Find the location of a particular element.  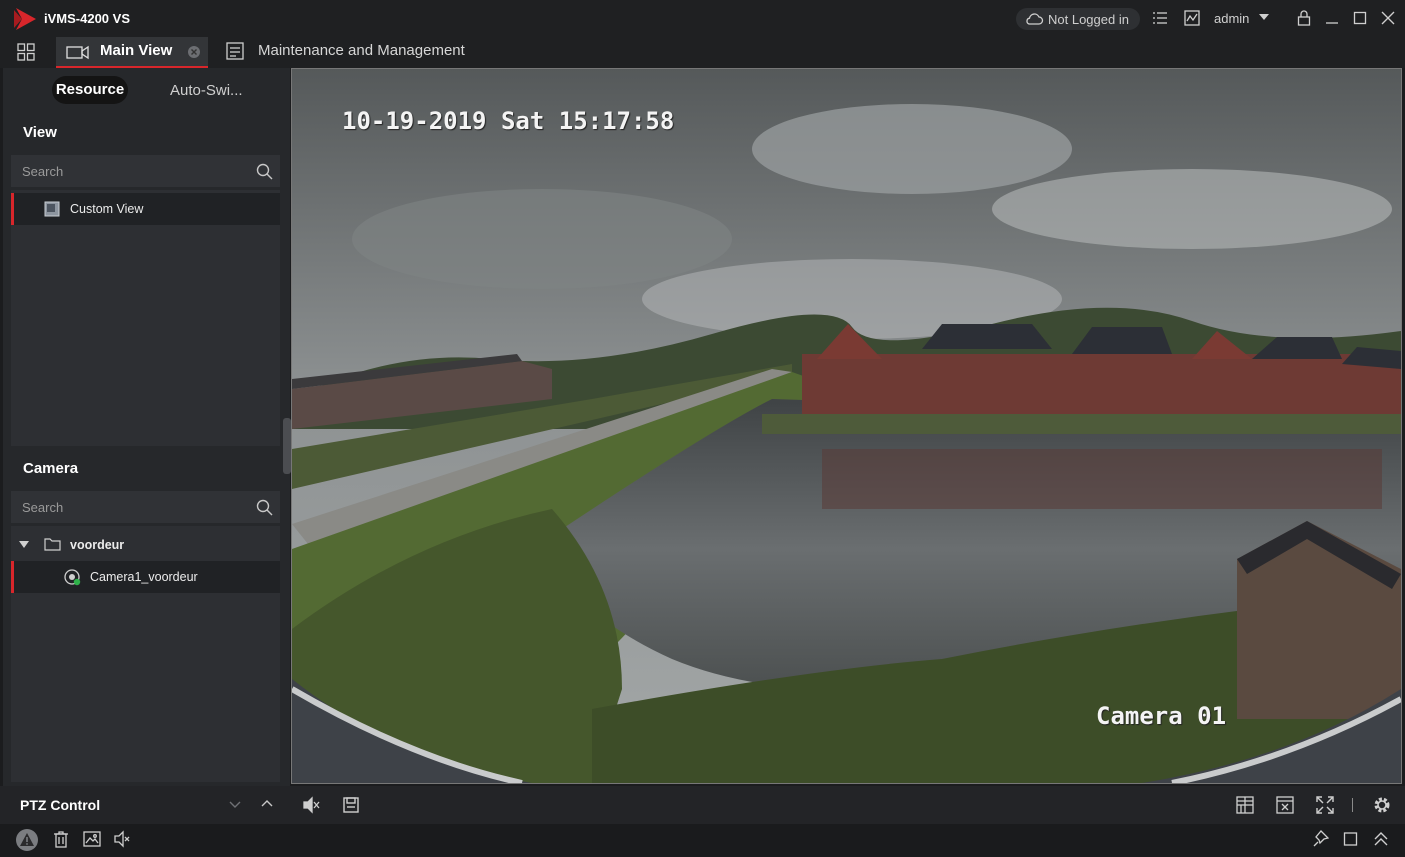

login-status-button: Not Logged in is located at coordinates (1078, 19).